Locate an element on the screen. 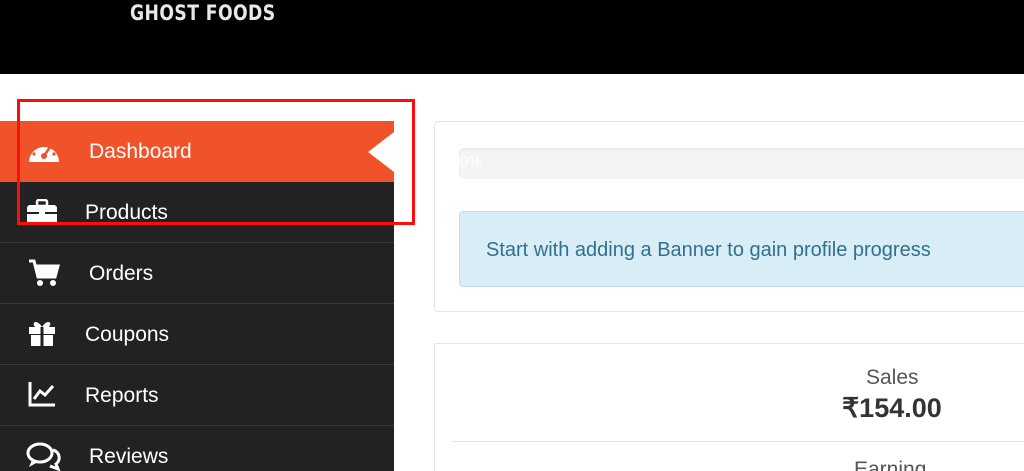 The width and height of the screenshot is (1024, 471). profile-progress-bar: 0% is located at coordinates (741, 163).